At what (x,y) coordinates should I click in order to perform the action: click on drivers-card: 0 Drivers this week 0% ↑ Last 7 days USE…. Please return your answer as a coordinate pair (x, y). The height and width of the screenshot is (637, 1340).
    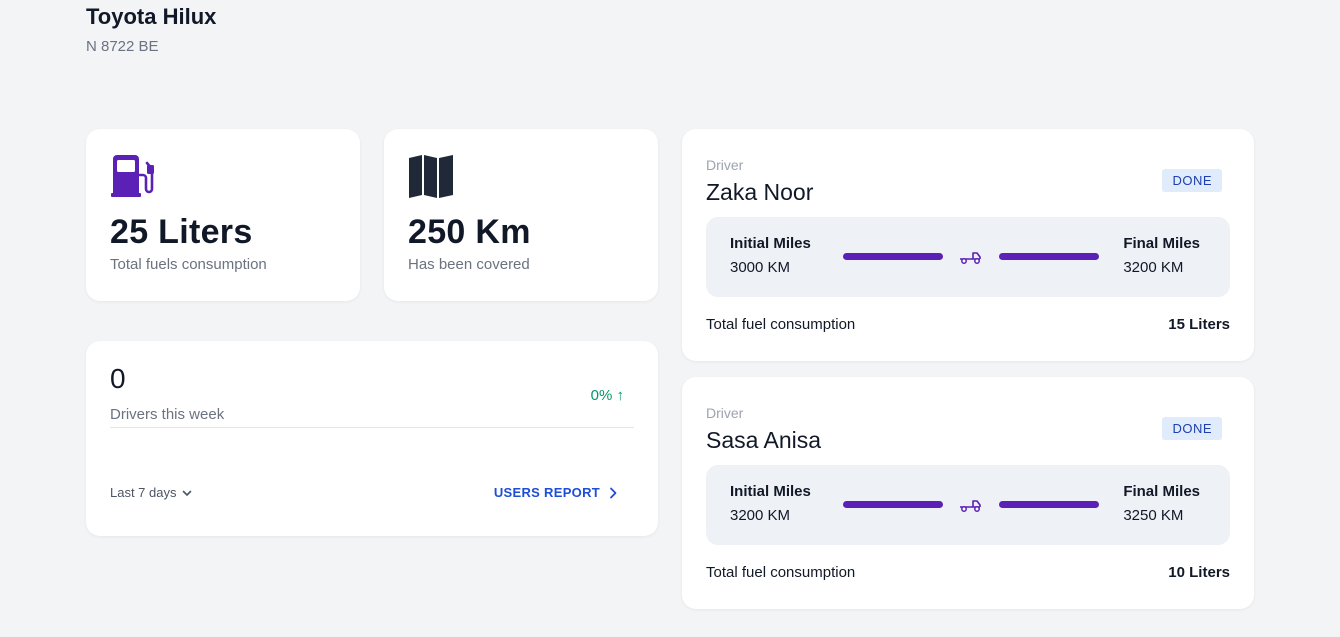
    Looking at the image, I should click on (372, 438).